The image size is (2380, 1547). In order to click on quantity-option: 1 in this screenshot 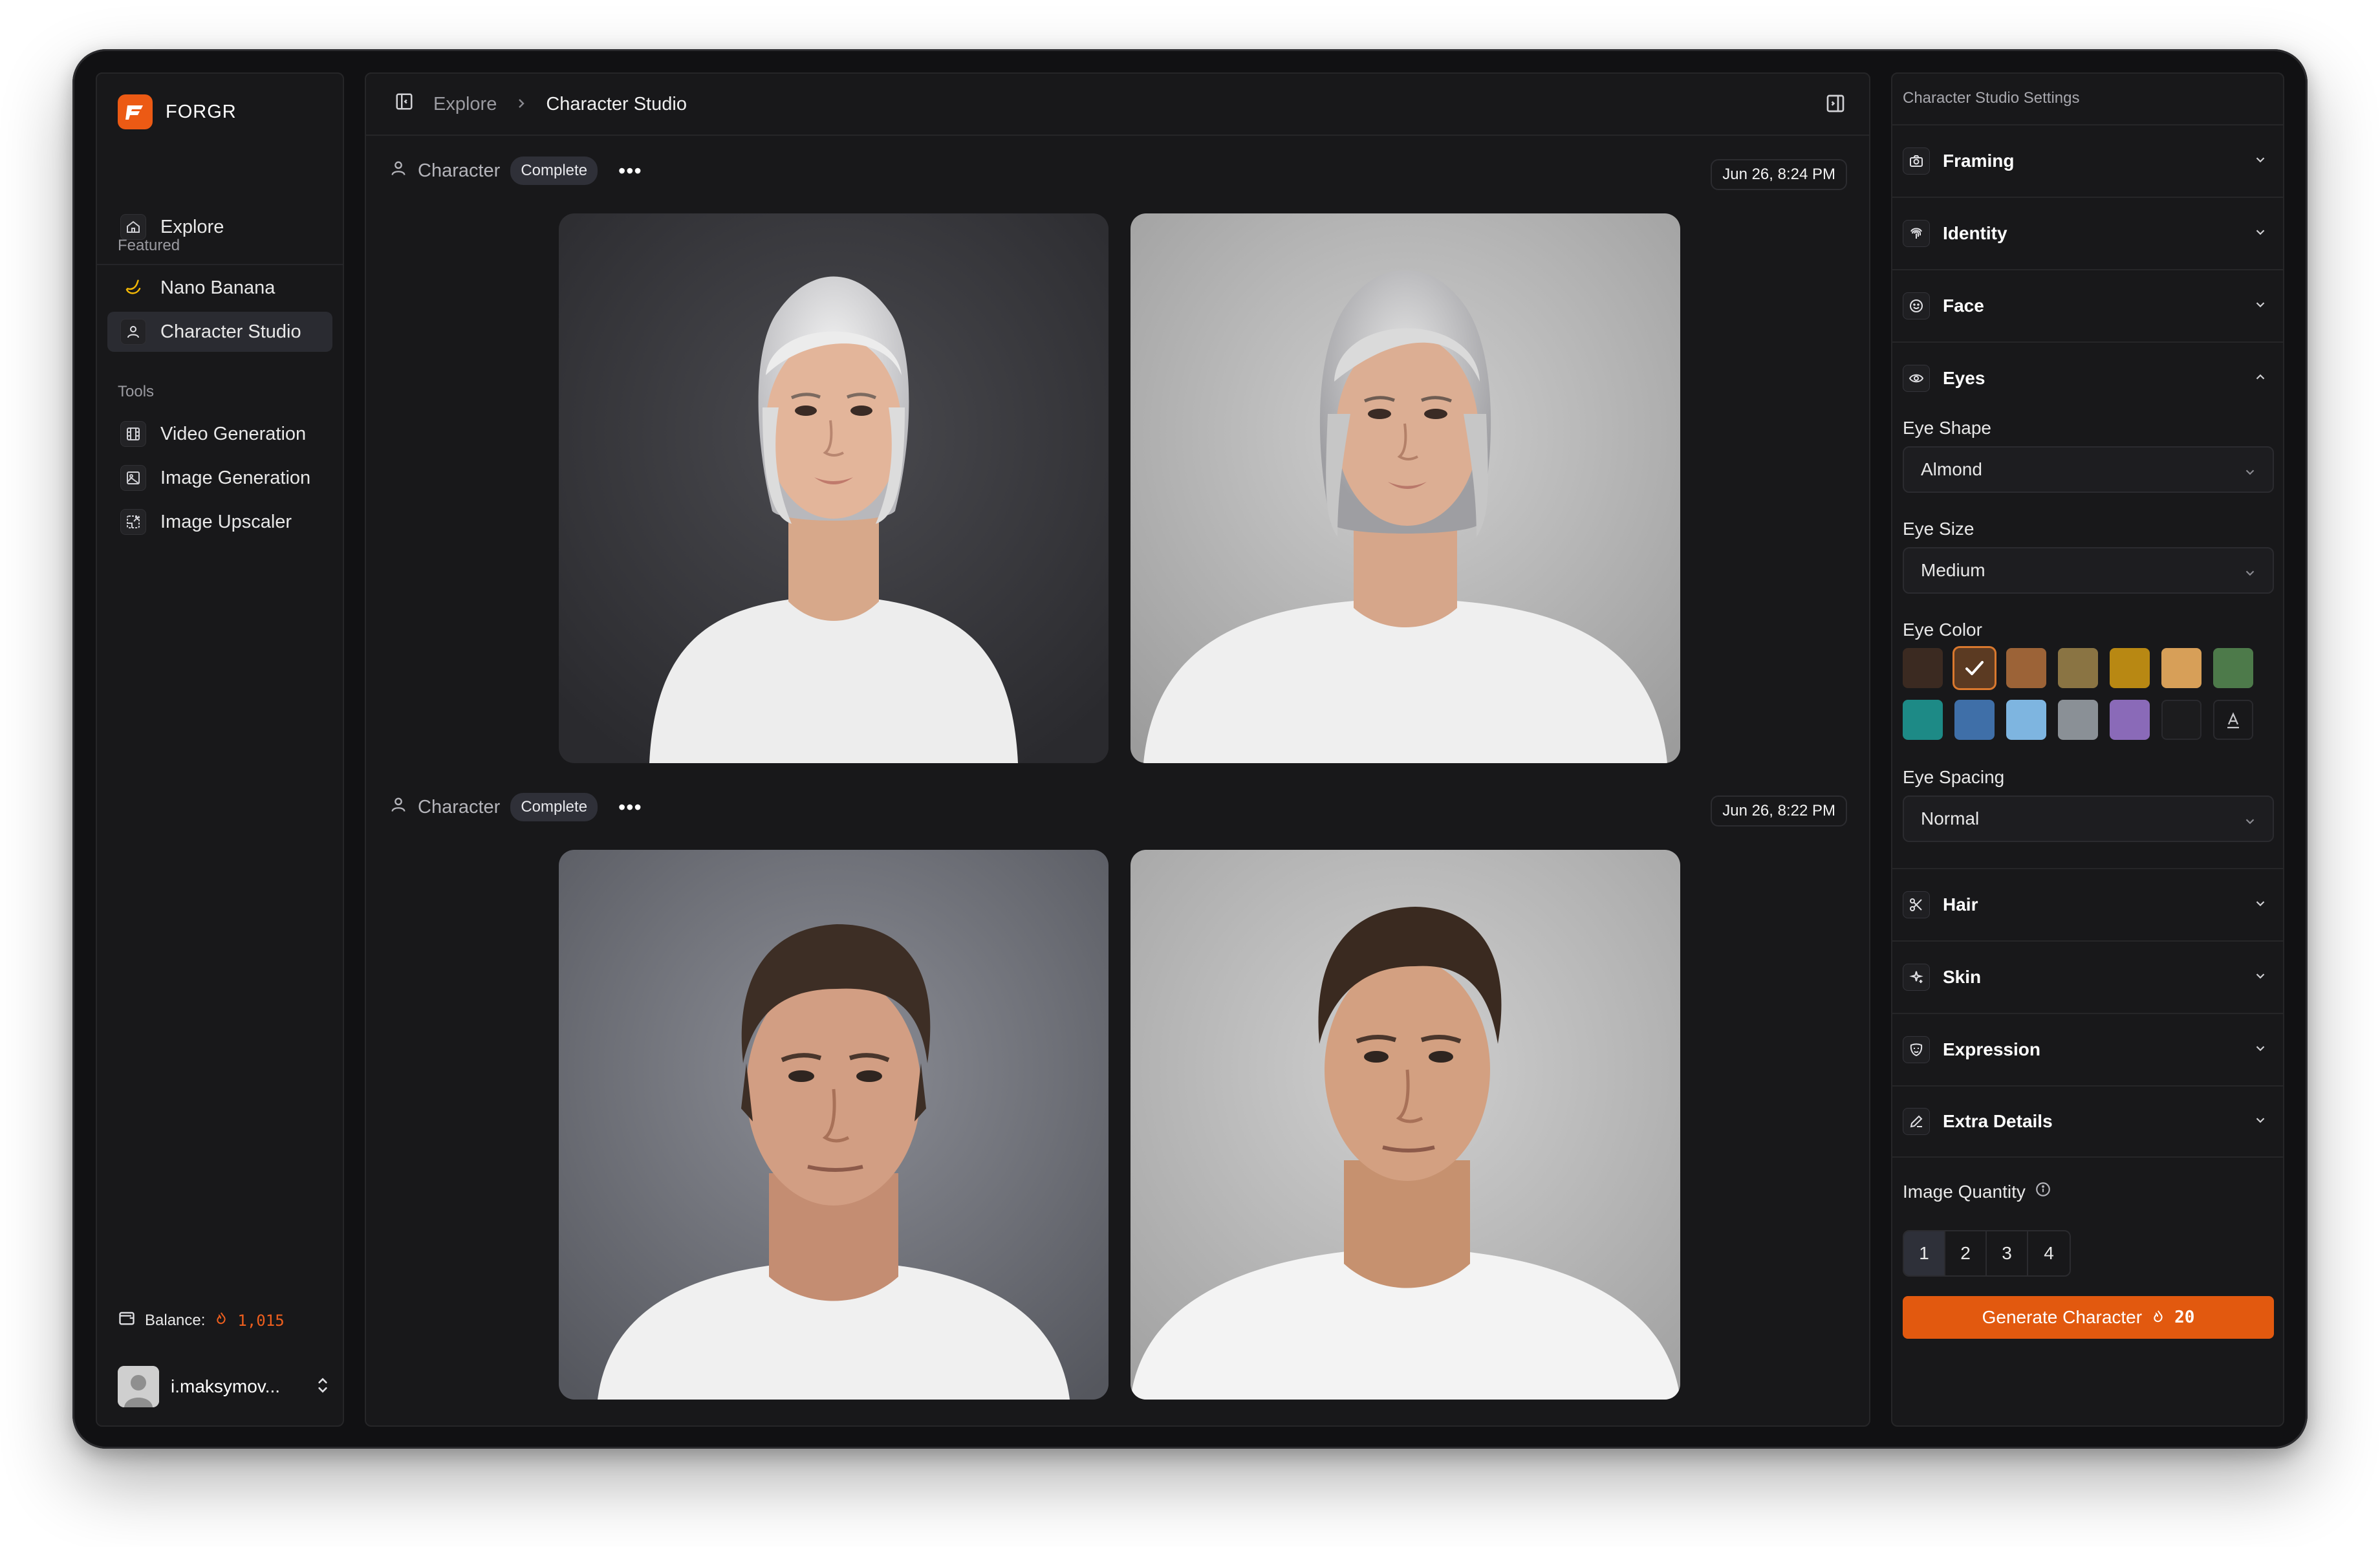, I will do `click(1924, 1253)`.